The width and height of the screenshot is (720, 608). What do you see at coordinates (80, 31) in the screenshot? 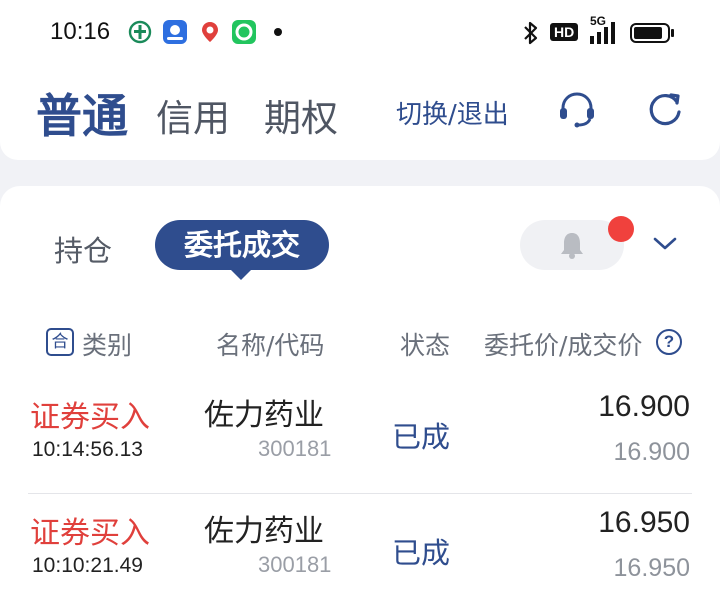
I see `status-time: 10:16` at bounding box center [80, 31].